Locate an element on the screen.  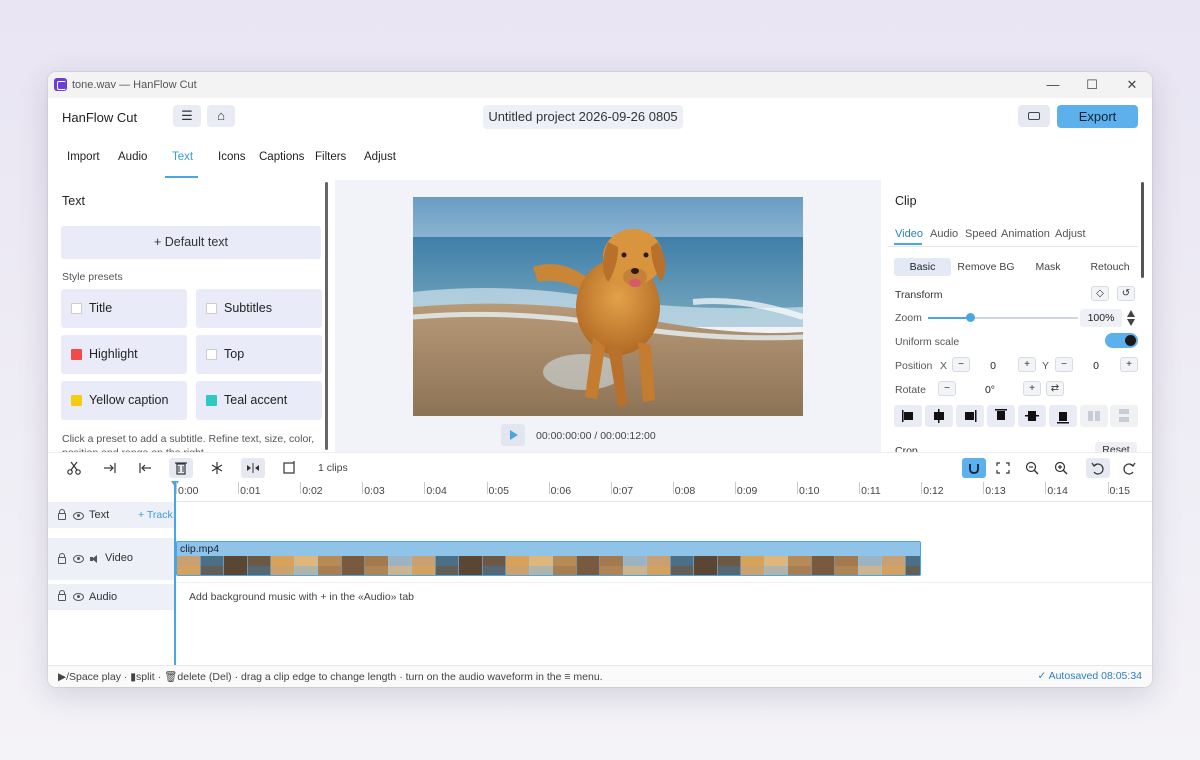
add-track-button: + Track is located at coordinates (155, 515).